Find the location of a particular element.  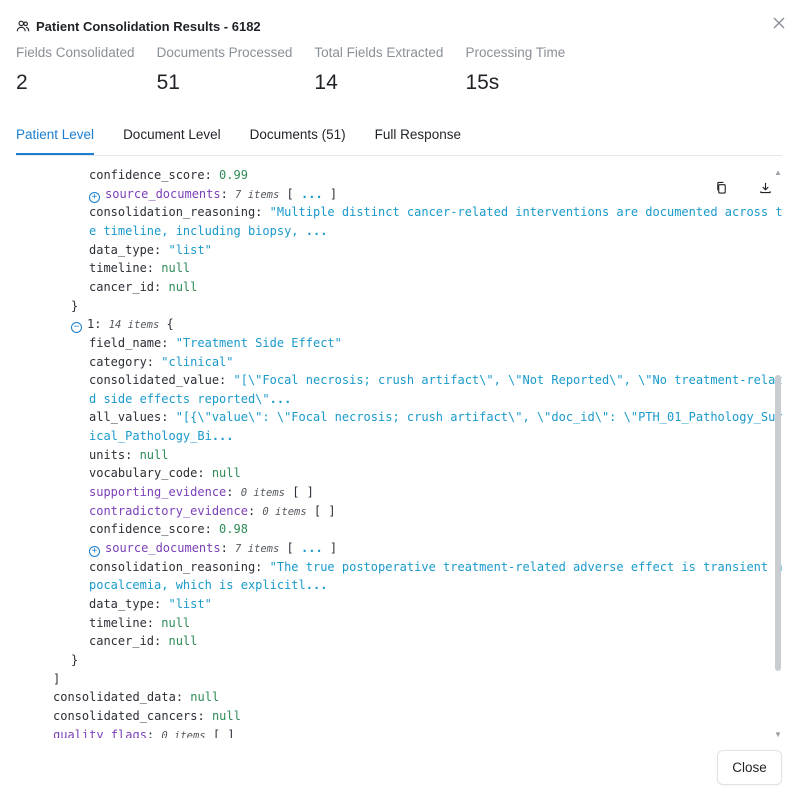

json-token: "Treatment Side Effect" is located at coordinates (258, 342).